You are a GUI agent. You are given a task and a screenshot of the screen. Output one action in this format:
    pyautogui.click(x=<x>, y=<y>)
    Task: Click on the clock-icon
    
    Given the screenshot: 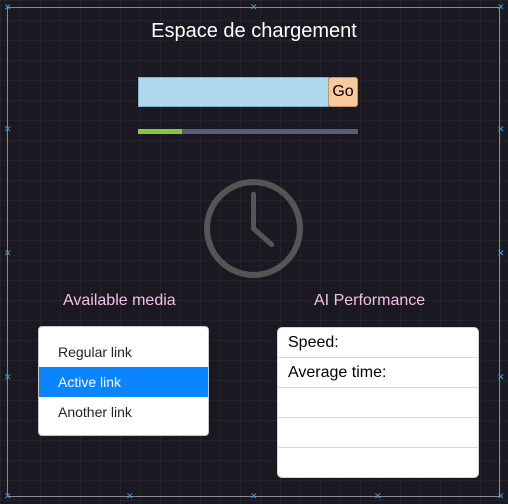 What is the action you would take?
    pyautogui.click(x=253, y=228)
    